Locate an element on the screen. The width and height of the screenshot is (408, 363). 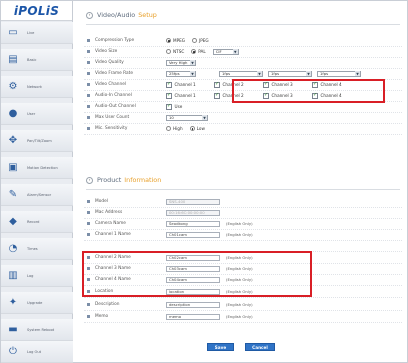
row-channel-1-name: Channel 1 Name Ch01cam (English Only) is located at coordinates (243, 235).